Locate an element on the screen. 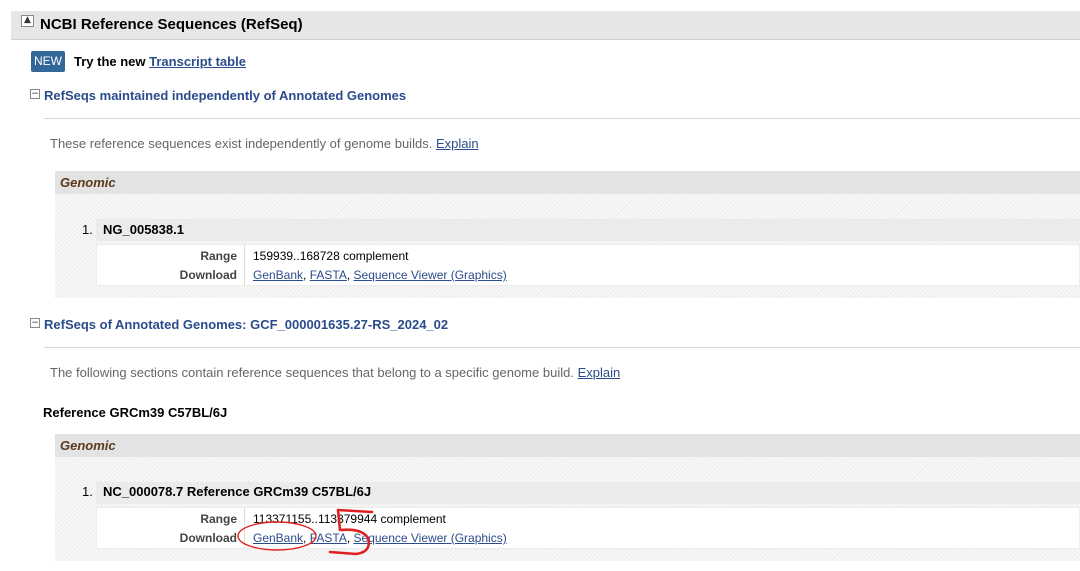 The height and width of the screenshot is (571, 1080). new-badge: NEW is located at coordinates (48, 61).